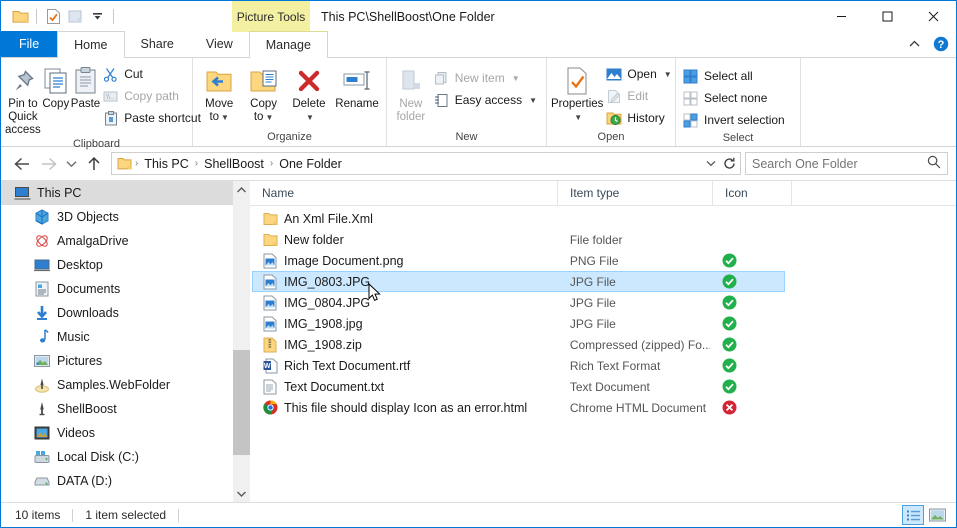 The width and height of the screenshot is (957, 528). What do you see at coordinates (667, 74) in the screenshot?
I see `open-caret: ▼` at bounding box center [667, 74].